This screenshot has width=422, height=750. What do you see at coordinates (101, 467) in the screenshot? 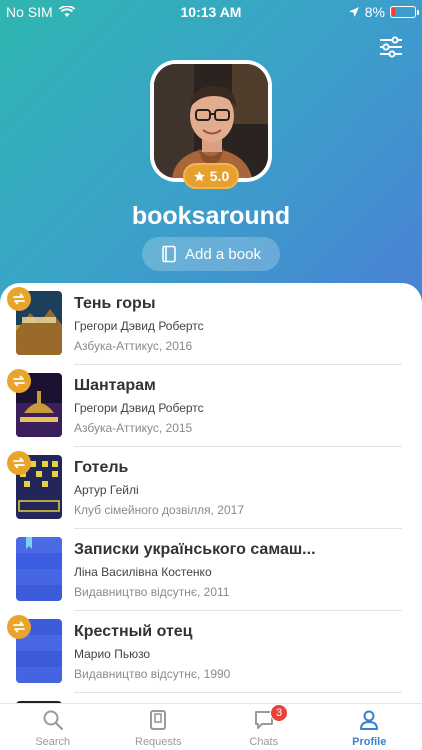
I see `book-title: Готель` at bounding box center [101, 467].